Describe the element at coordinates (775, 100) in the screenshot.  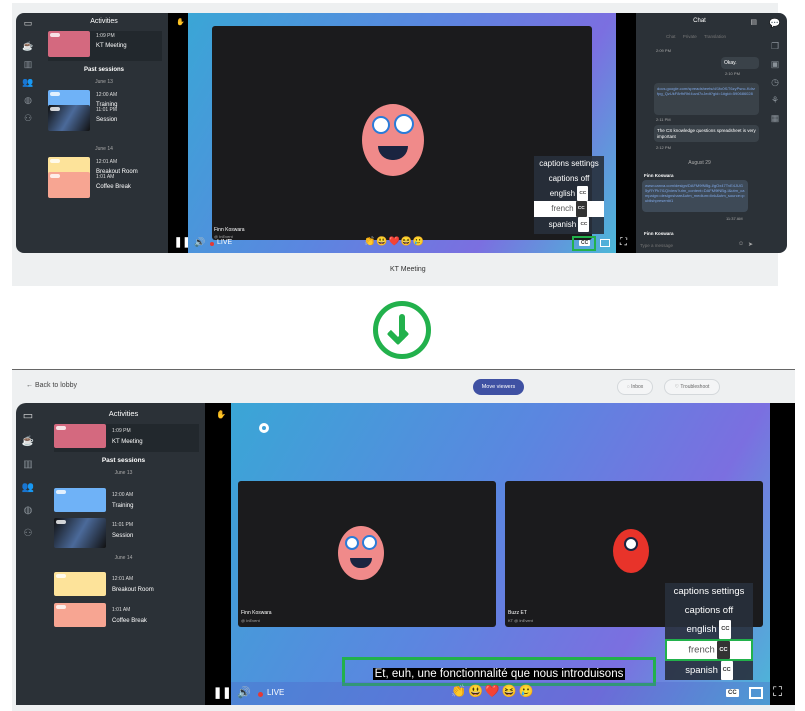
I see `gift-icon: ⚘` at that location.